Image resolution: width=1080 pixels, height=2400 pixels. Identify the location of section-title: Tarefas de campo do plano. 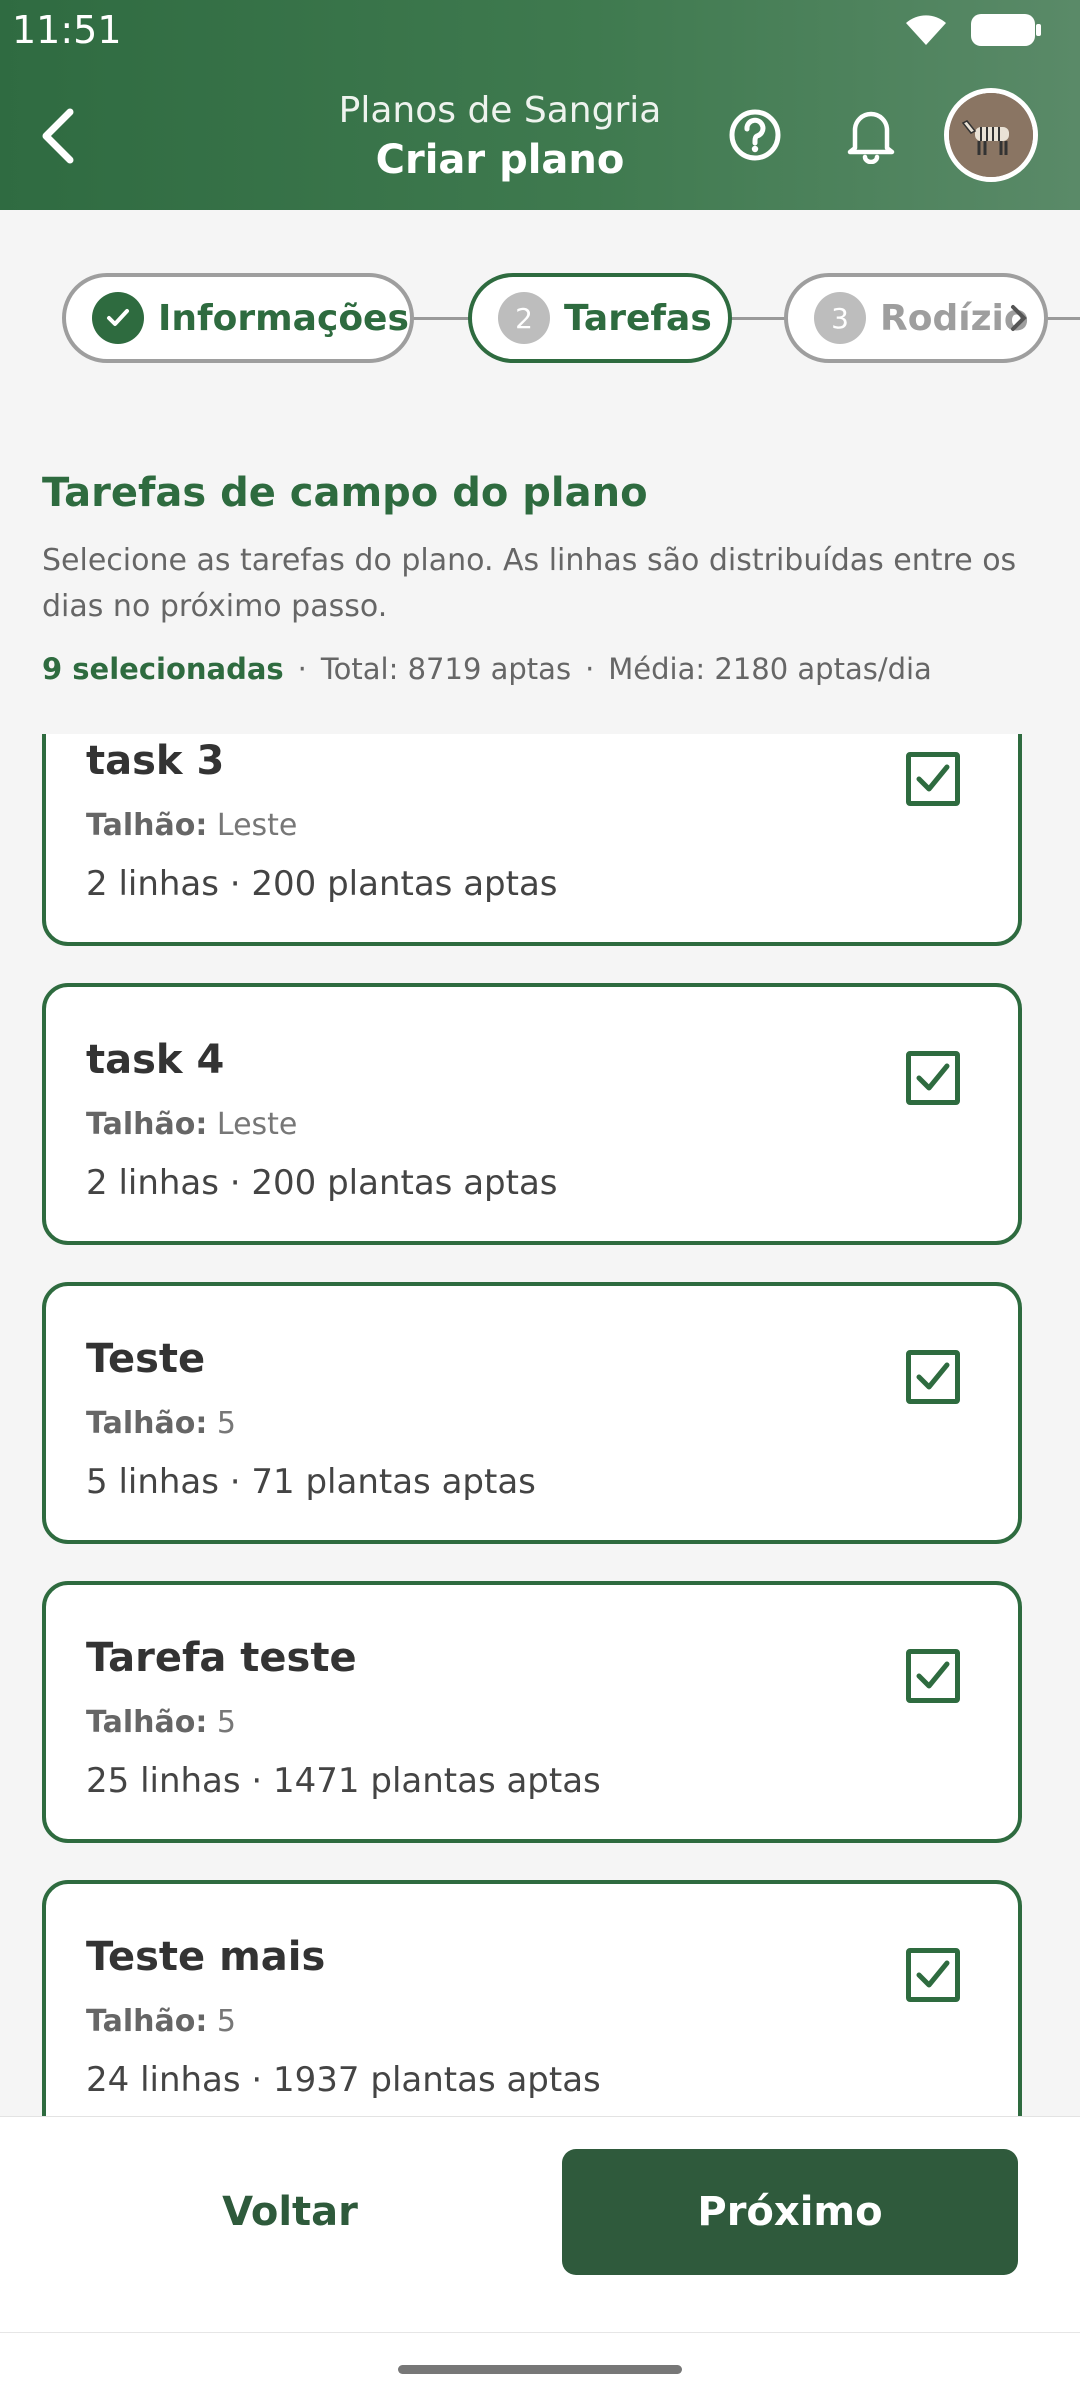
(345, 493).